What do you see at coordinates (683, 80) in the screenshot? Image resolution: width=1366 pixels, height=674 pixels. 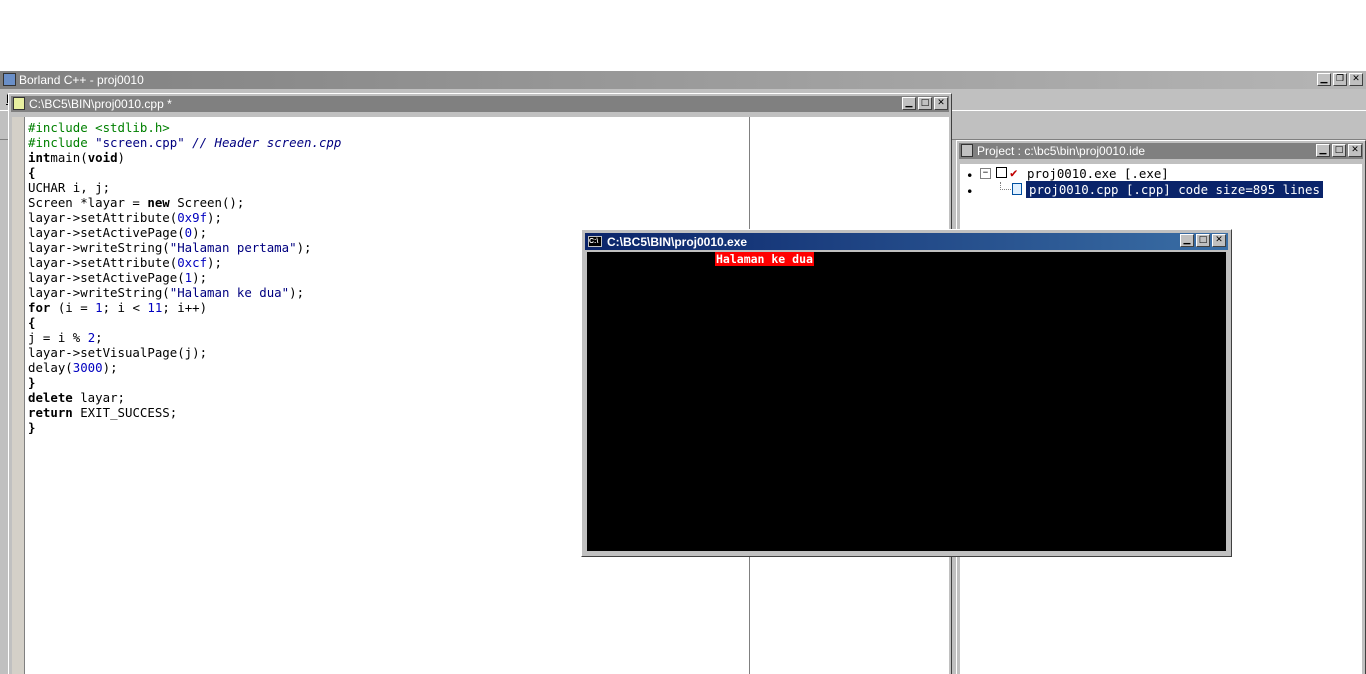 I see `app-titlebar: Borland C++ - proj0010 ▁ ❐ ✕` at bounding box center [683, 80].